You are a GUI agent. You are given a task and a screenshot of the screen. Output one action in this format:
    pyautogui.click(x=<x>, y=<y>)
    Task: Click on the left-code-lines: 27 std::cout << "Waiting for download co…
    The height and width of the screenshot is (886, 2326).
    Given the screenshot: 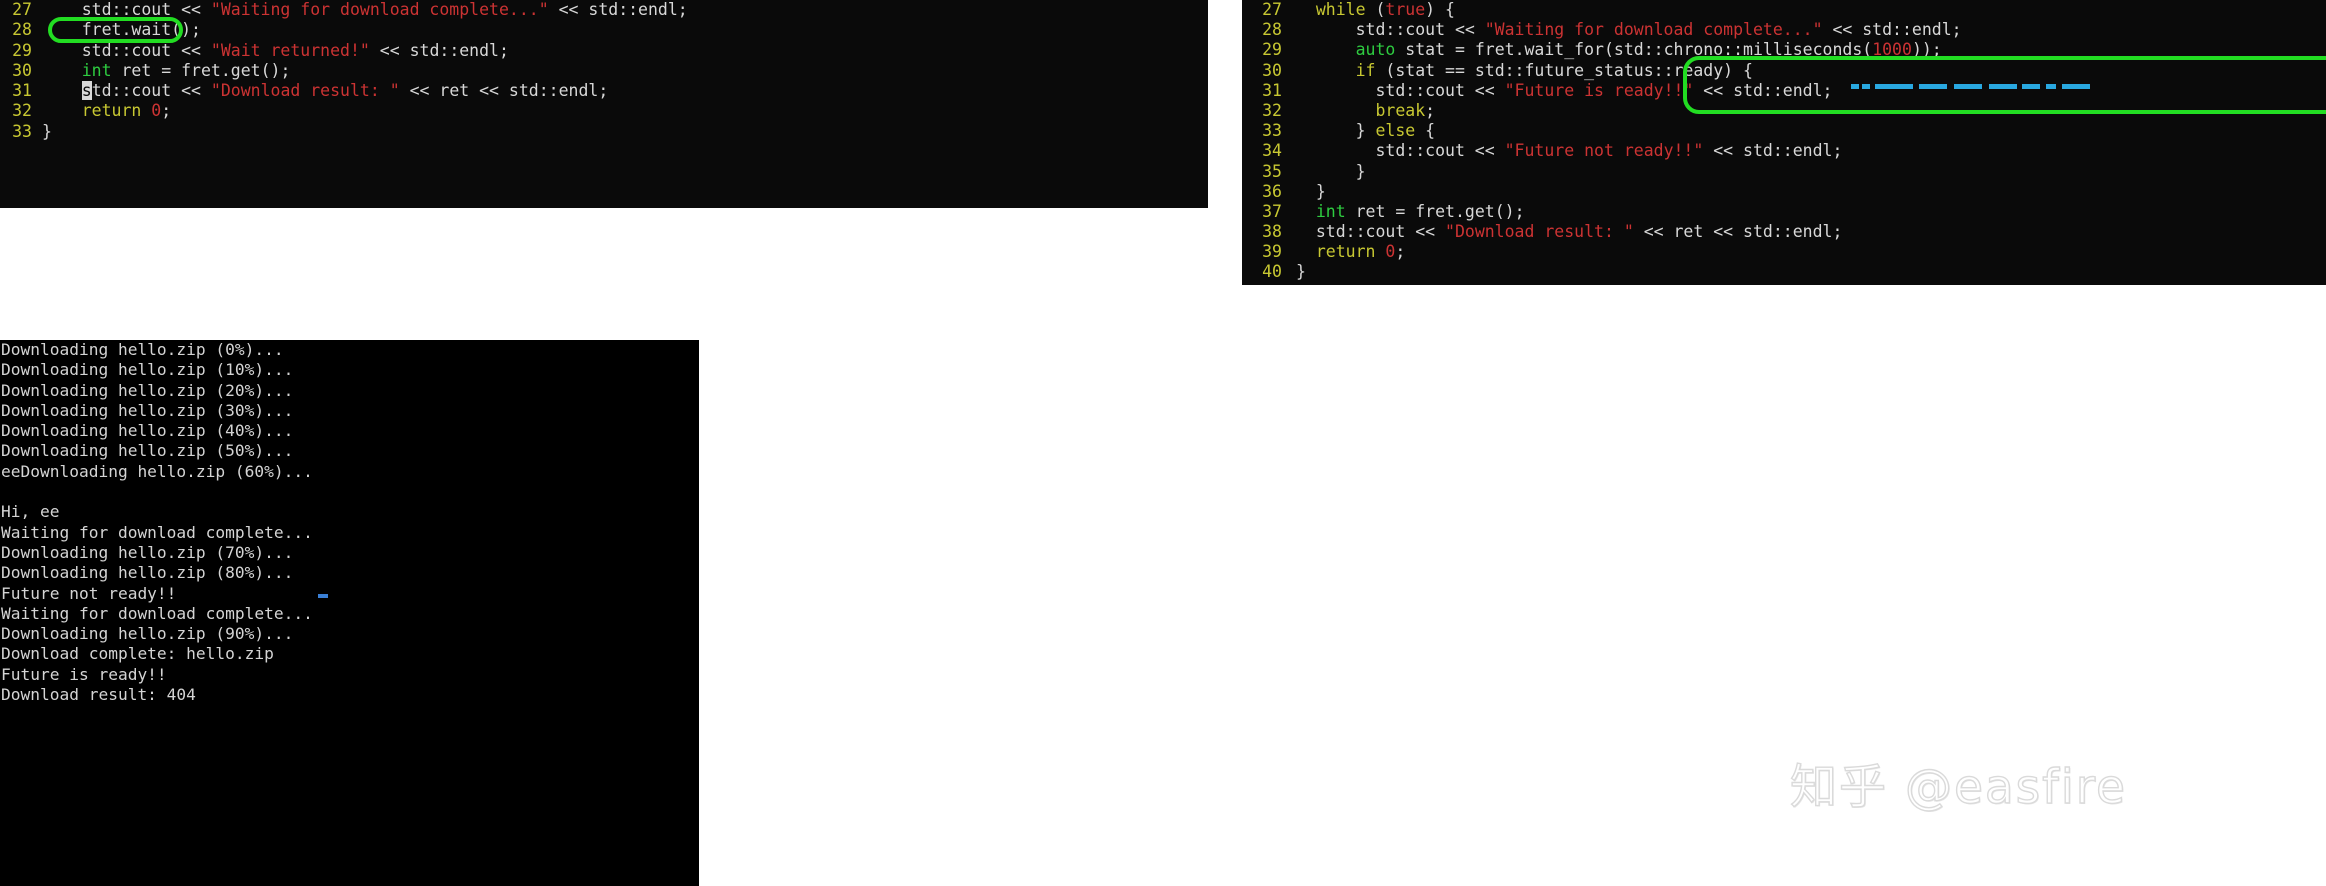 What is the action you would take?
    pyautogui.click(x=604, y=71)
    